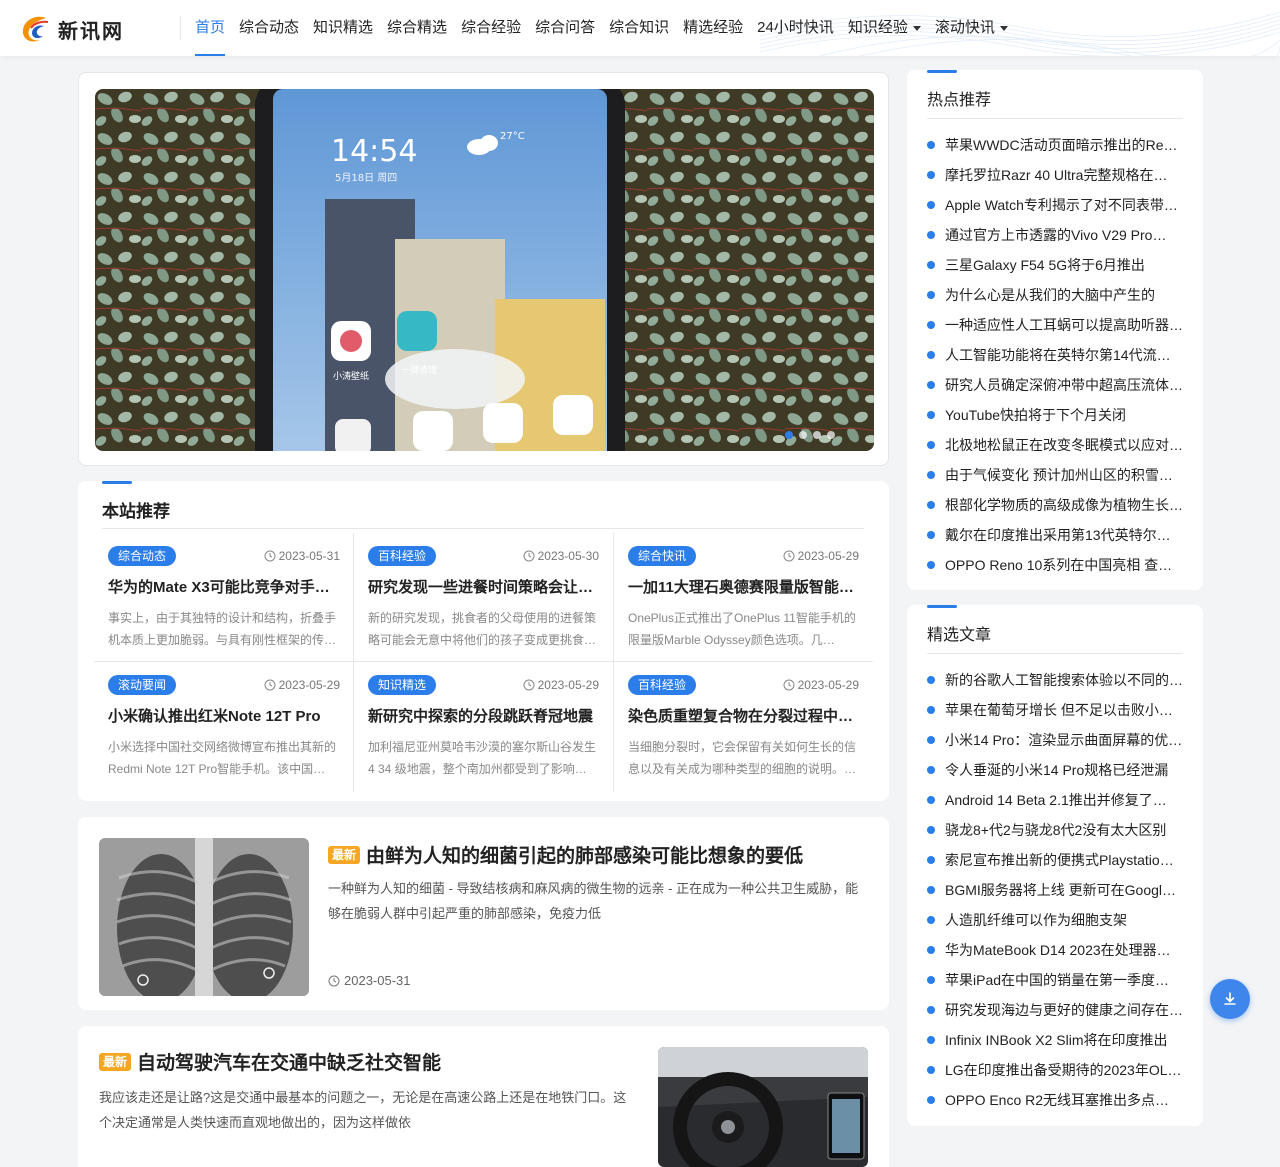  I want to click on list-item: 为什么心是从我们的大脑中产生的, so click(1055, 295).